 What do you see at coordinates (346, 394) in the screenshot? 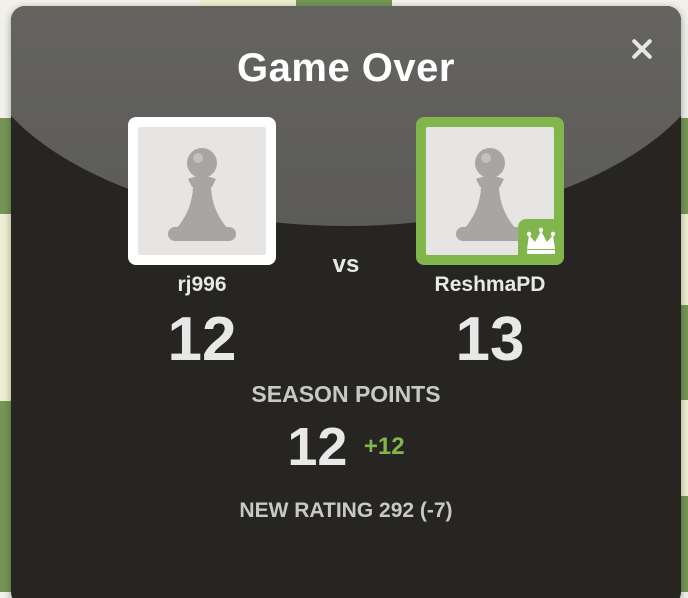
I see `season-points-label: SEASON POINTS` at bounding box center [346, 394].